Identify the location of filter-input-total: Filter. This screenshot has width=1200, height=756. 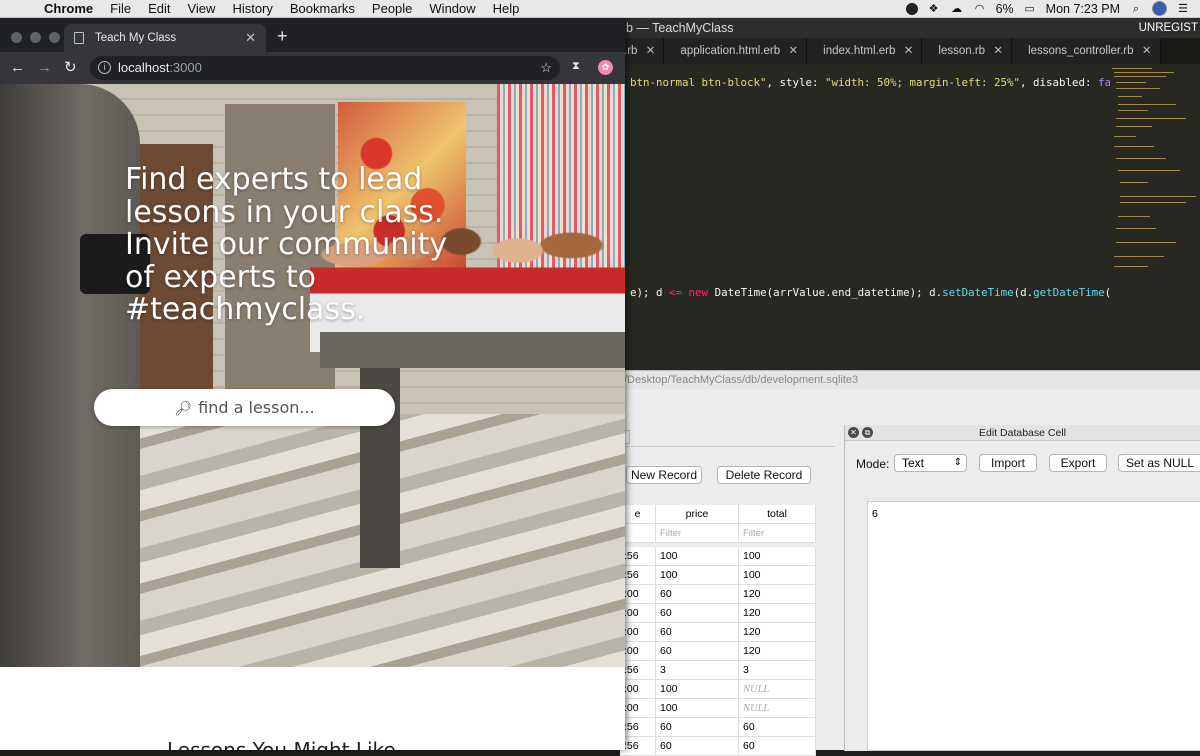
(777, 533).